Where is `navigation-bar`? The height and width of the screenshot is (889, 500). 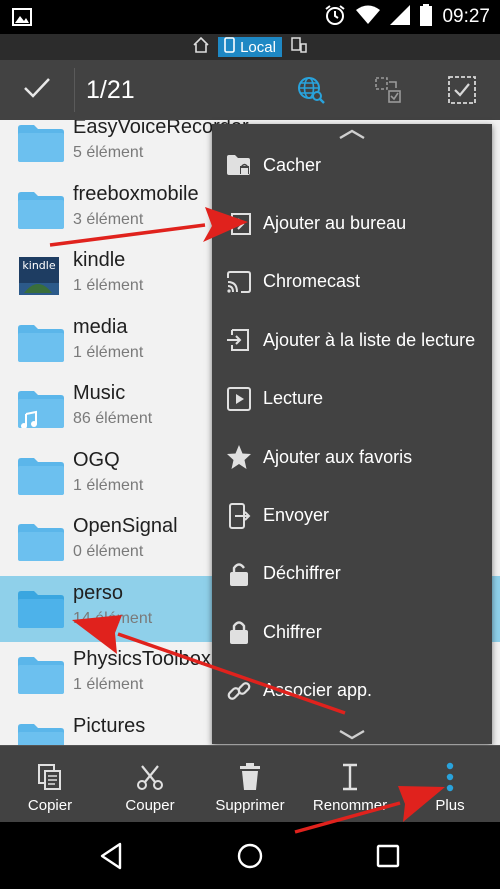
navigation-bar is located at coordinates (250, 855).